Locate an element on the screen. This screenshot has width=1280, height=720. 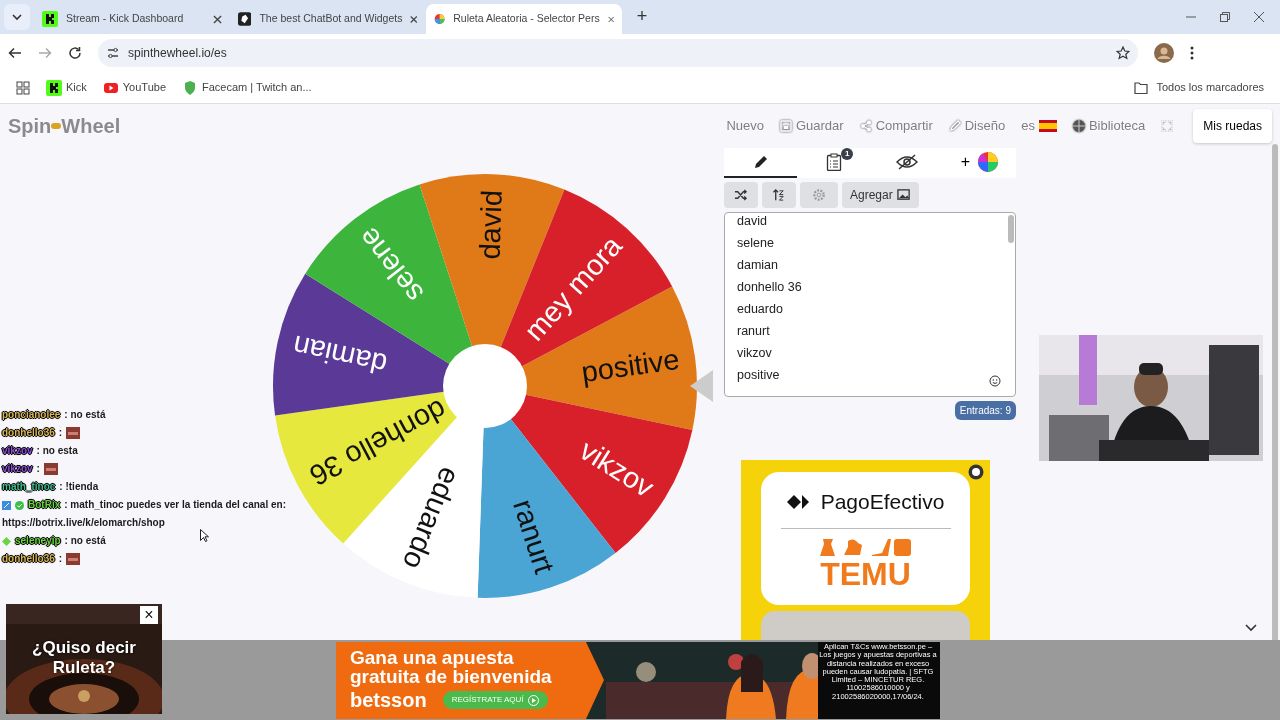
nav-link: Compartir is located at coordinates (904, 126).